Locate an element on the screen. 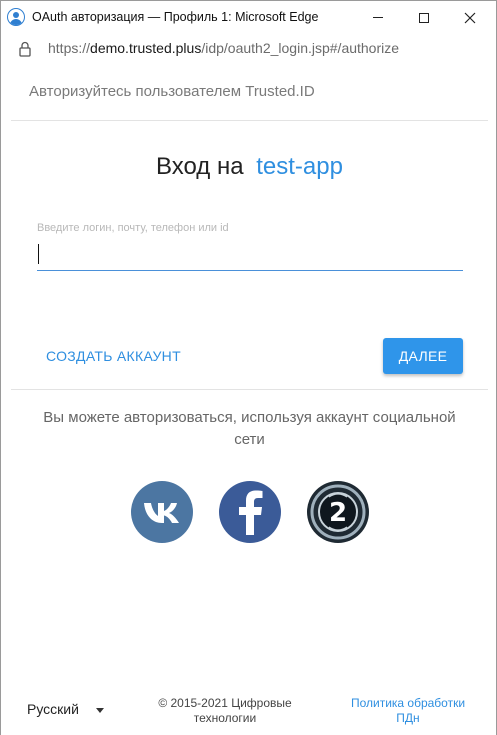  chevron-down-icon is located at coordinates (100, 710).